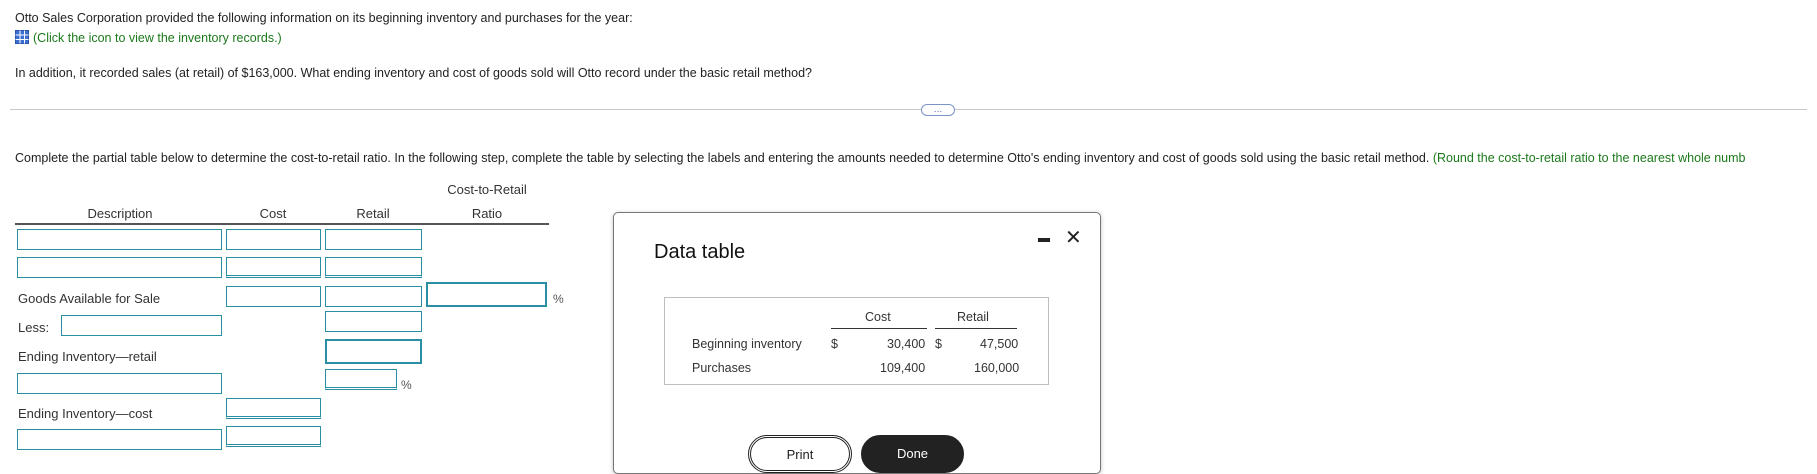  What do you see at coordinates (273, 213) in the screenshot?
I see `header-cost: Cost` at bounding box center [273, 213].